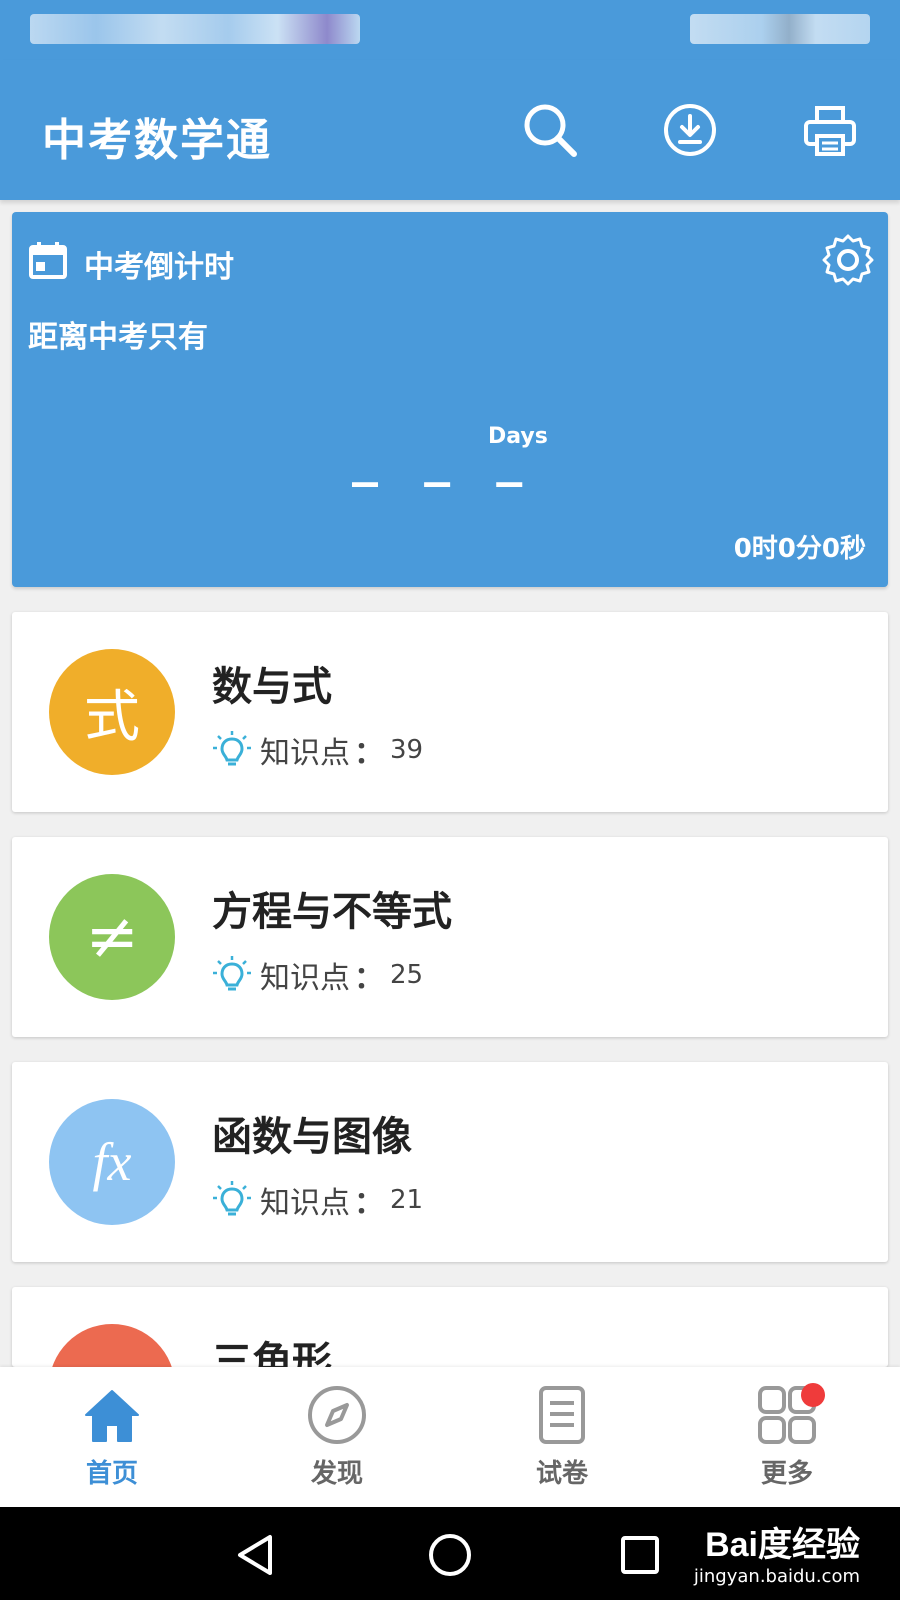 The image size is (900, 1600). I want to click on back-icon, so click(256, 1555).